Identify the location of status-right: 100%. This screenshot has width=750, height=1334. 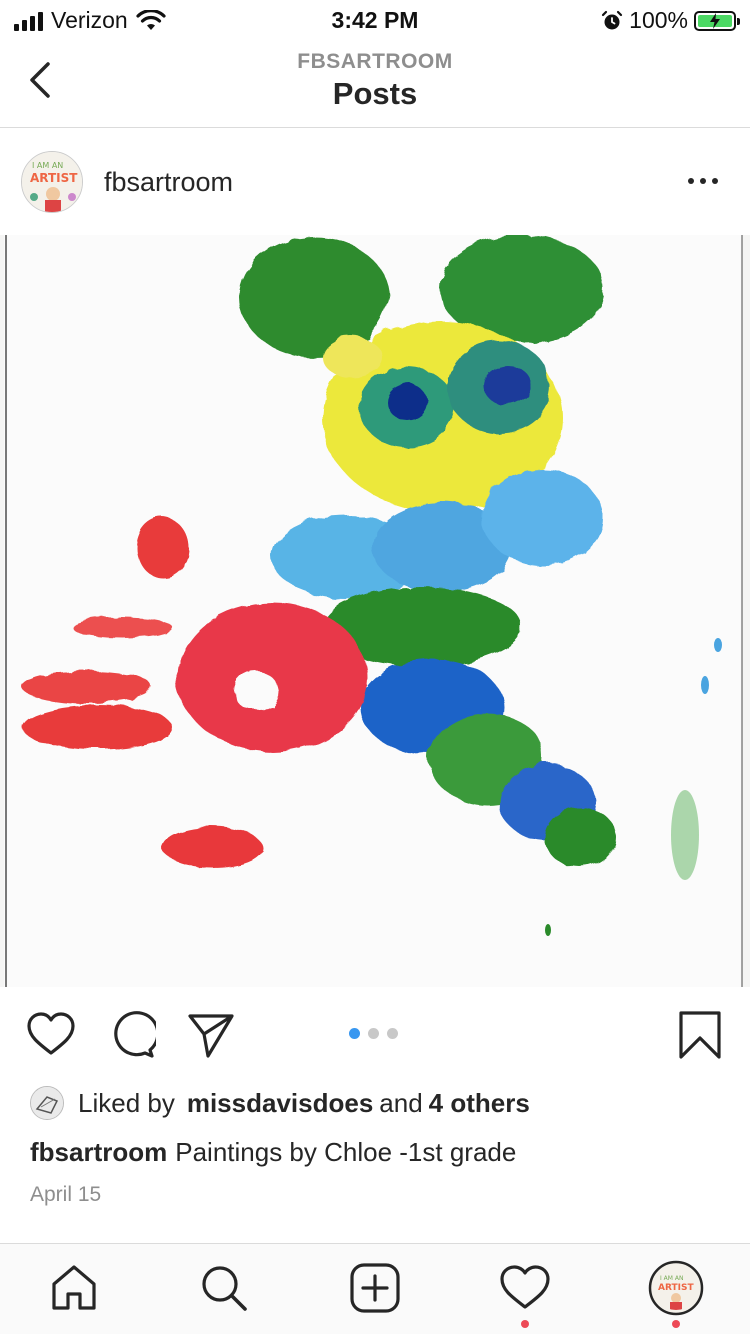
(670, 20).